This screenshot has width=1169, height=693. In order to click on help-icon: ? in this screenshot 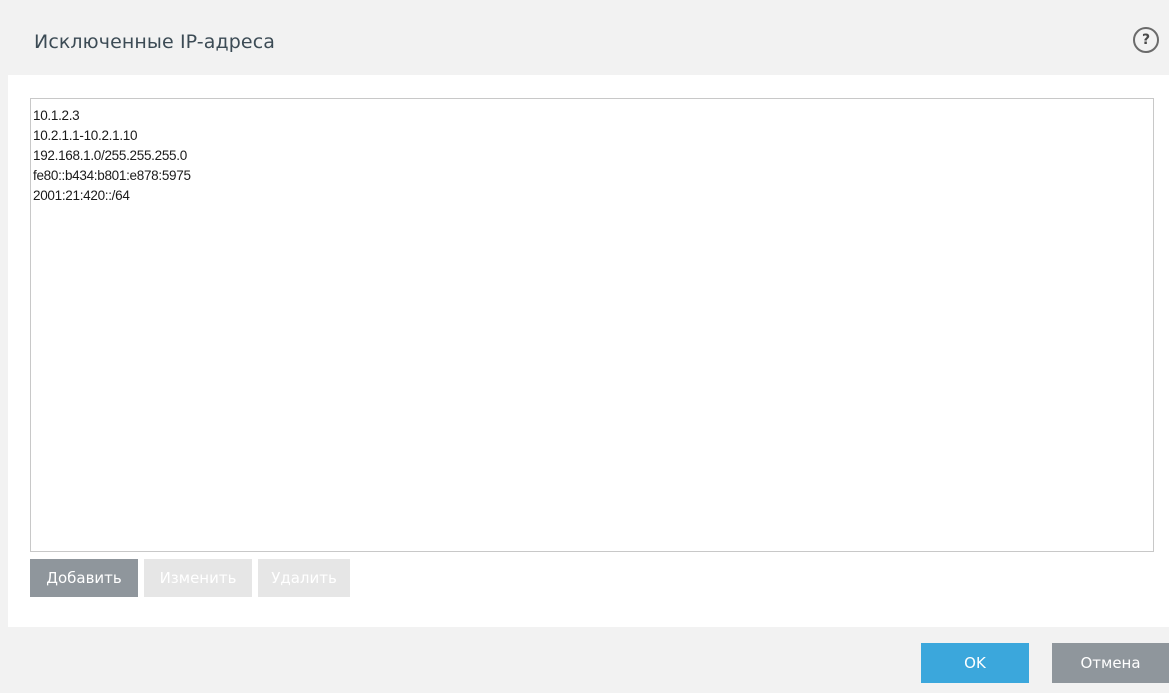, I will do `click(1146, 40)`.